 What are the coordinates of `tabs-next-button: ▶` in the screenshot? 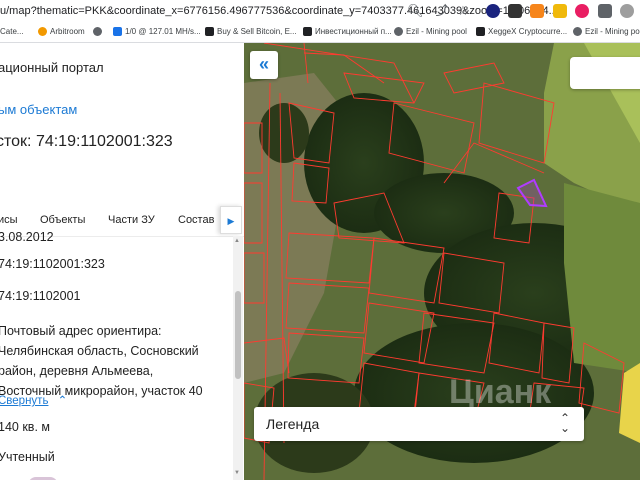 It's located at (231, 220).